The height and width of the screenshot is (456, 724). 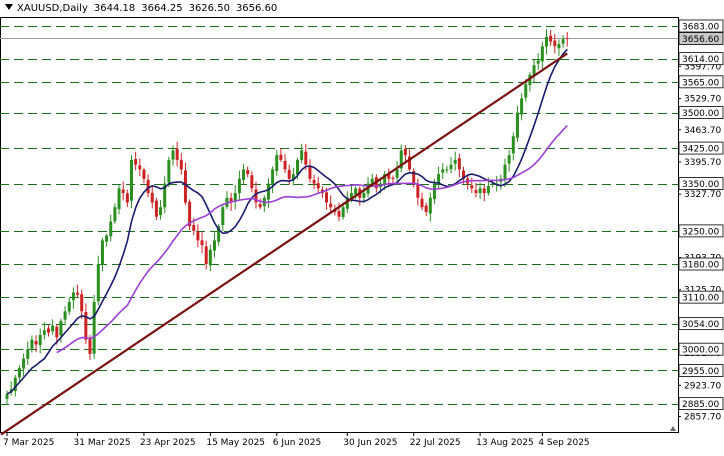 I want to click on level-label: 3054.00, so click(x=700, y=325).